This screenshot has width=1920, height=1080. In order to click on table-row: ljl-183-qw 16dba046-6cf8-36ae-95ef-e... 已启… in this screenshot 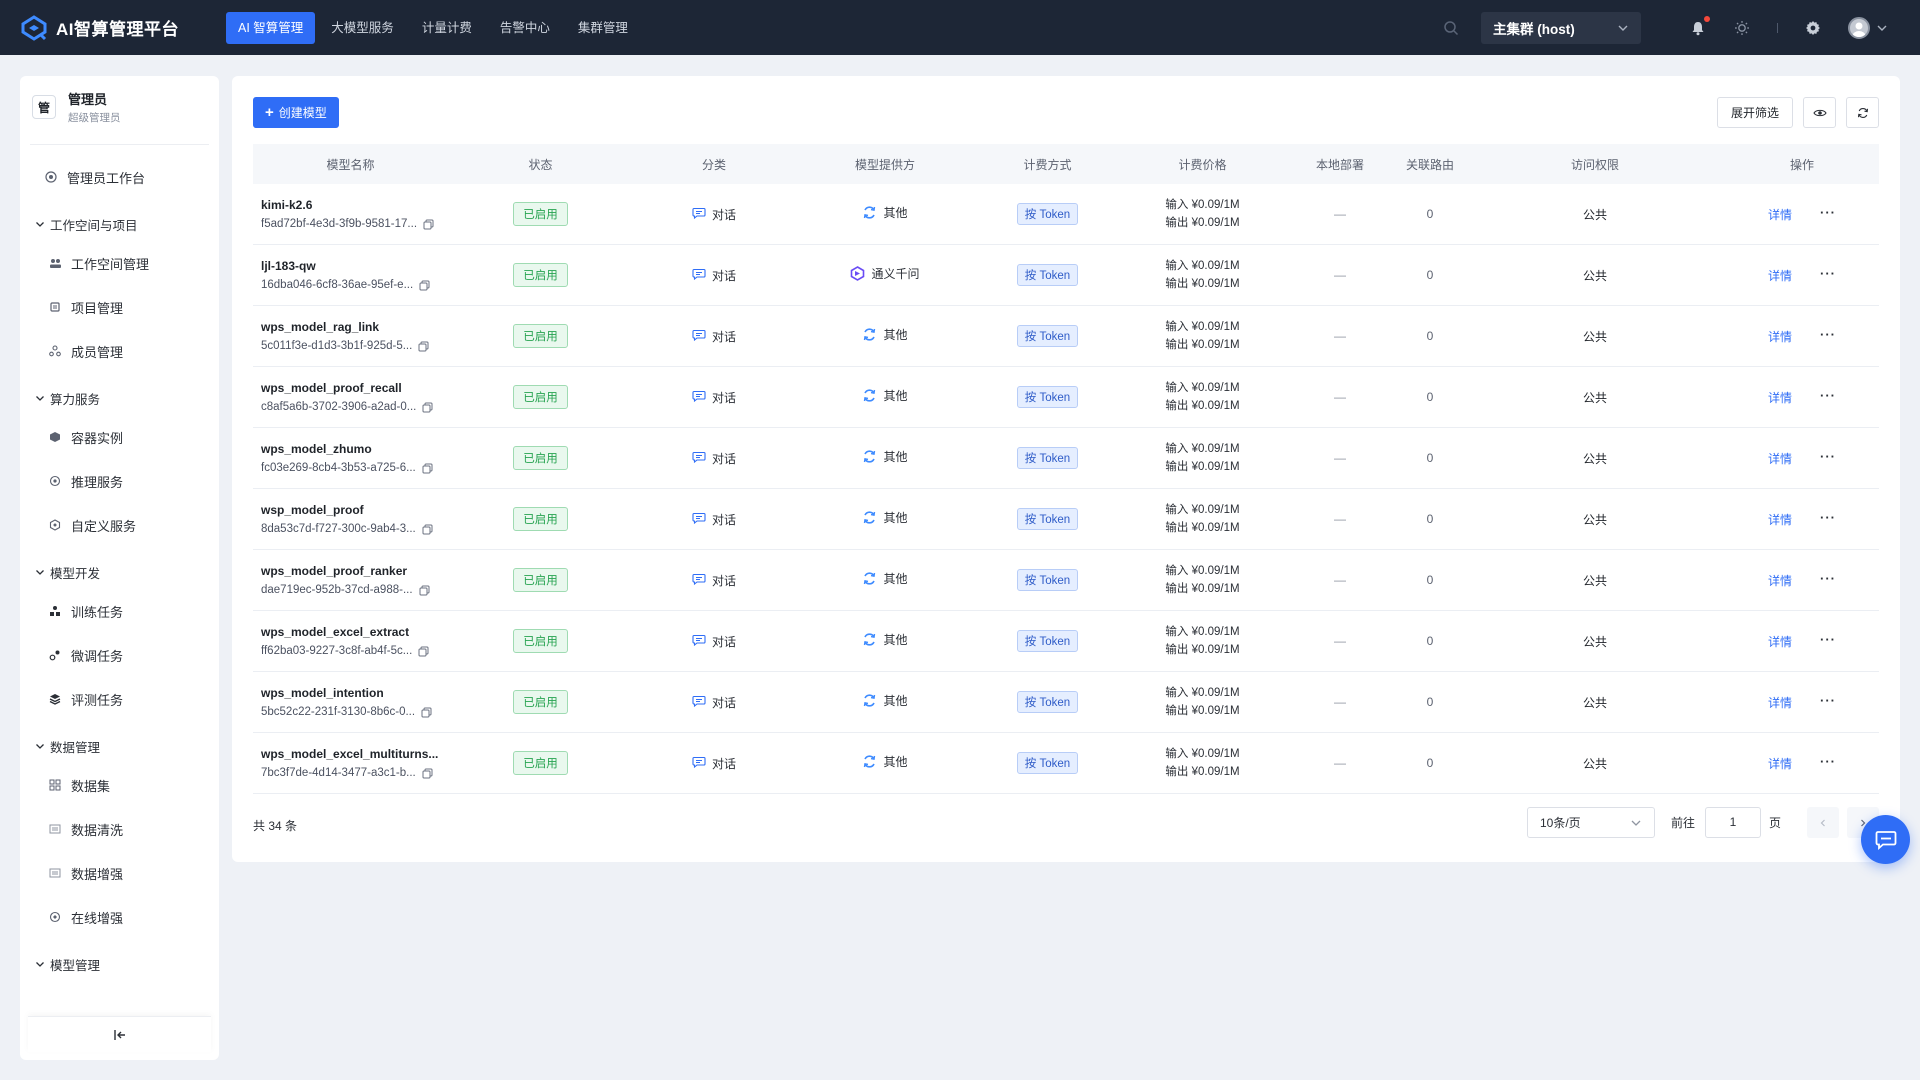, I will do `click(1066, 275)`.